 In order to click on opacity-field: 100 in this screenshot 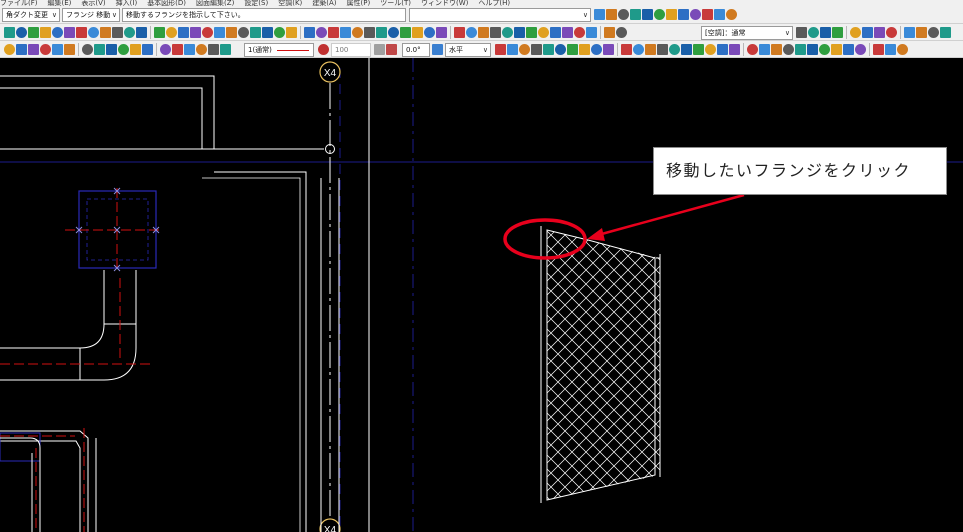, I will do `click(351, 50)`.